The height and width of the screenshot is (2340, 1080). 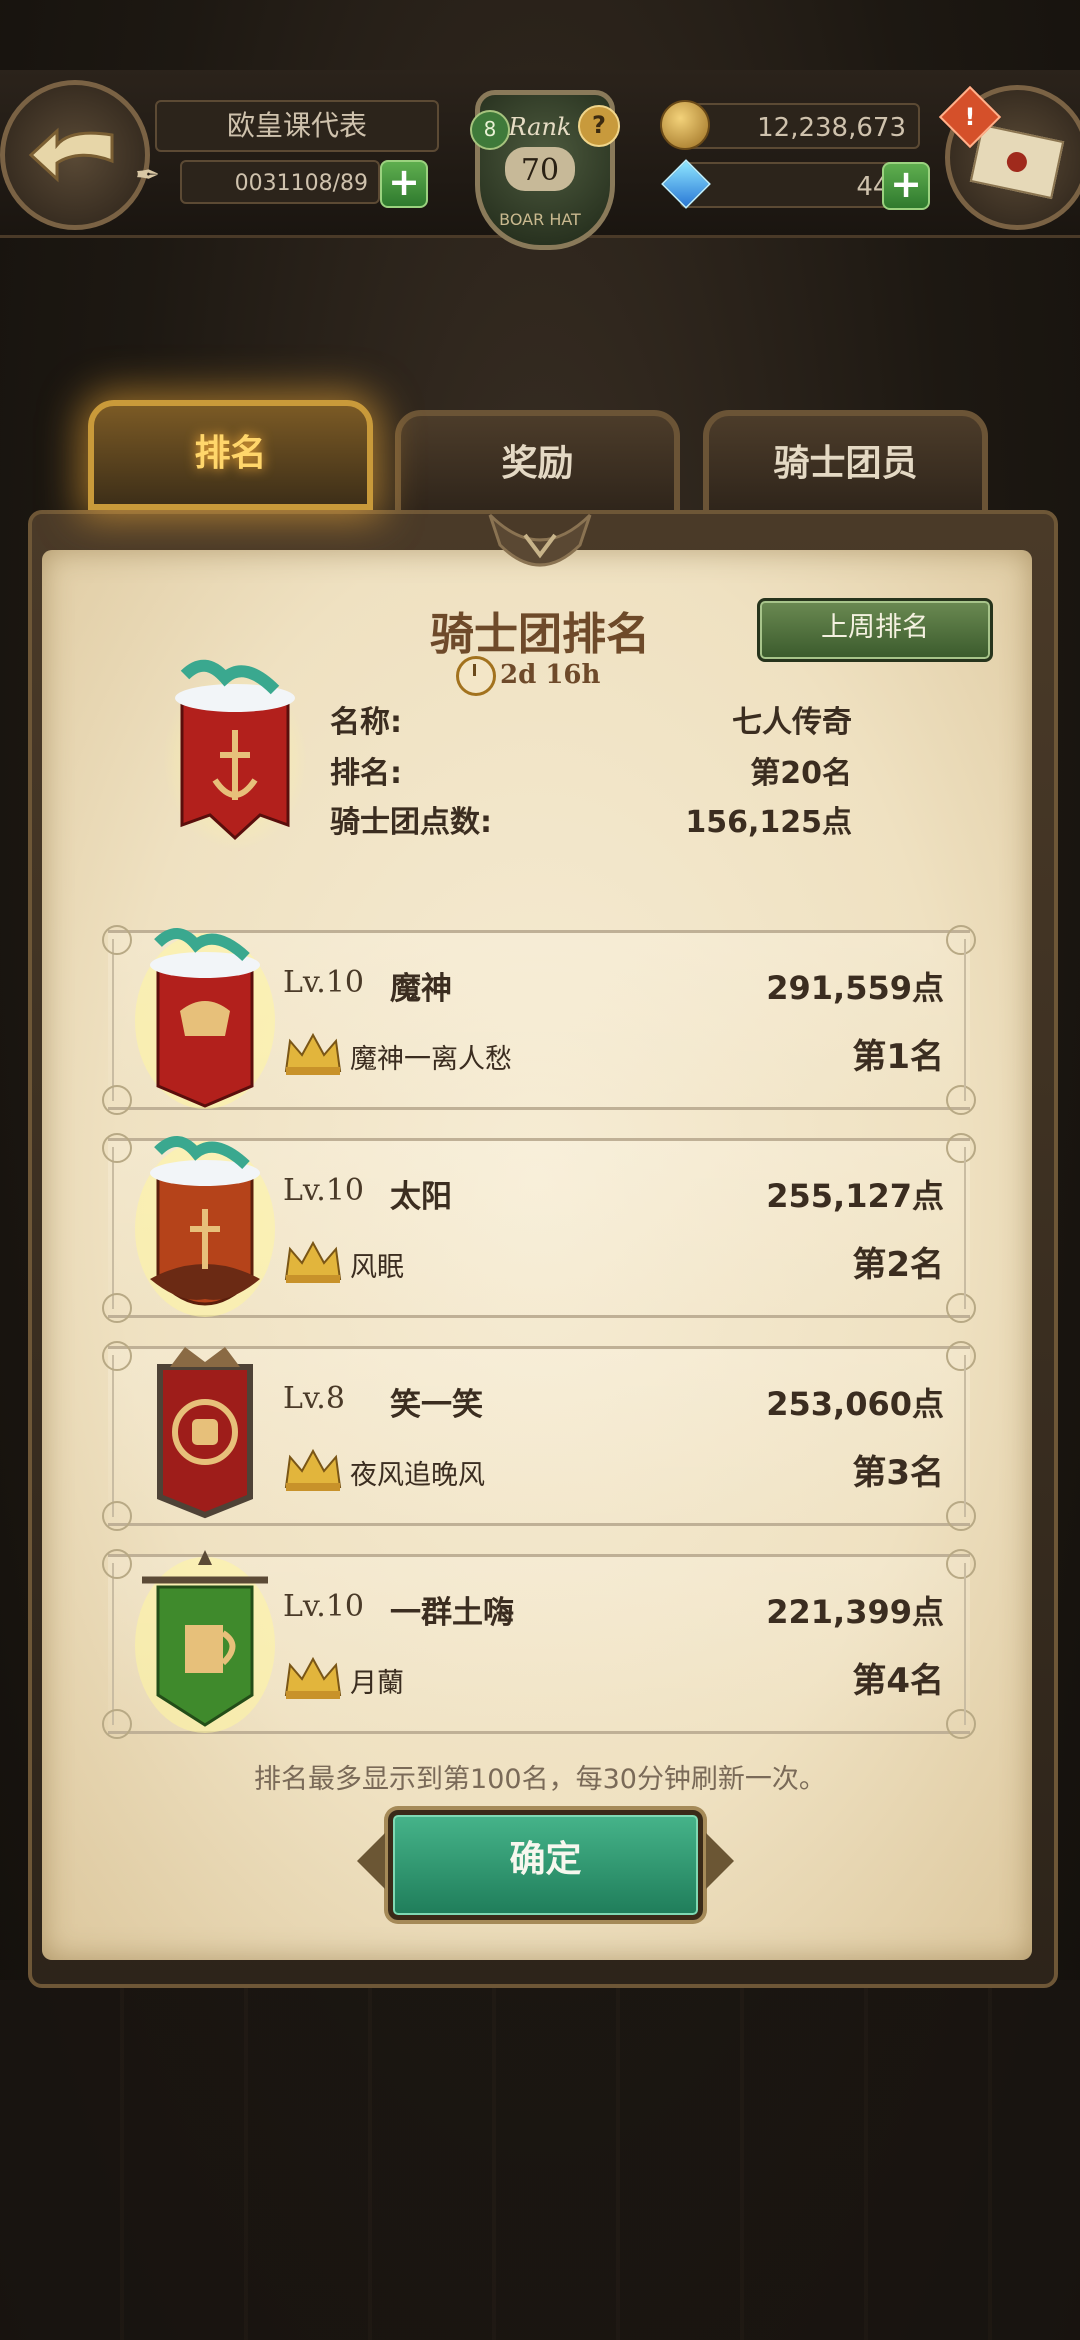 I want to click on ranking-row: Lv.8 笑一笑 253,060点 夜风追晚风 第3名, so click(x=539, y=1436).